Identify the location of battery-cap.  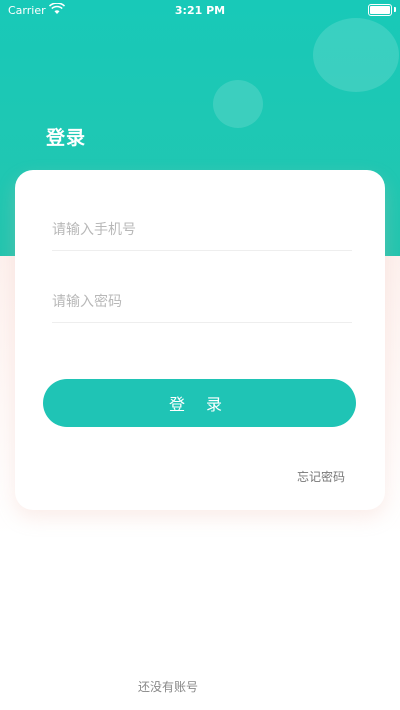
(395, 9).